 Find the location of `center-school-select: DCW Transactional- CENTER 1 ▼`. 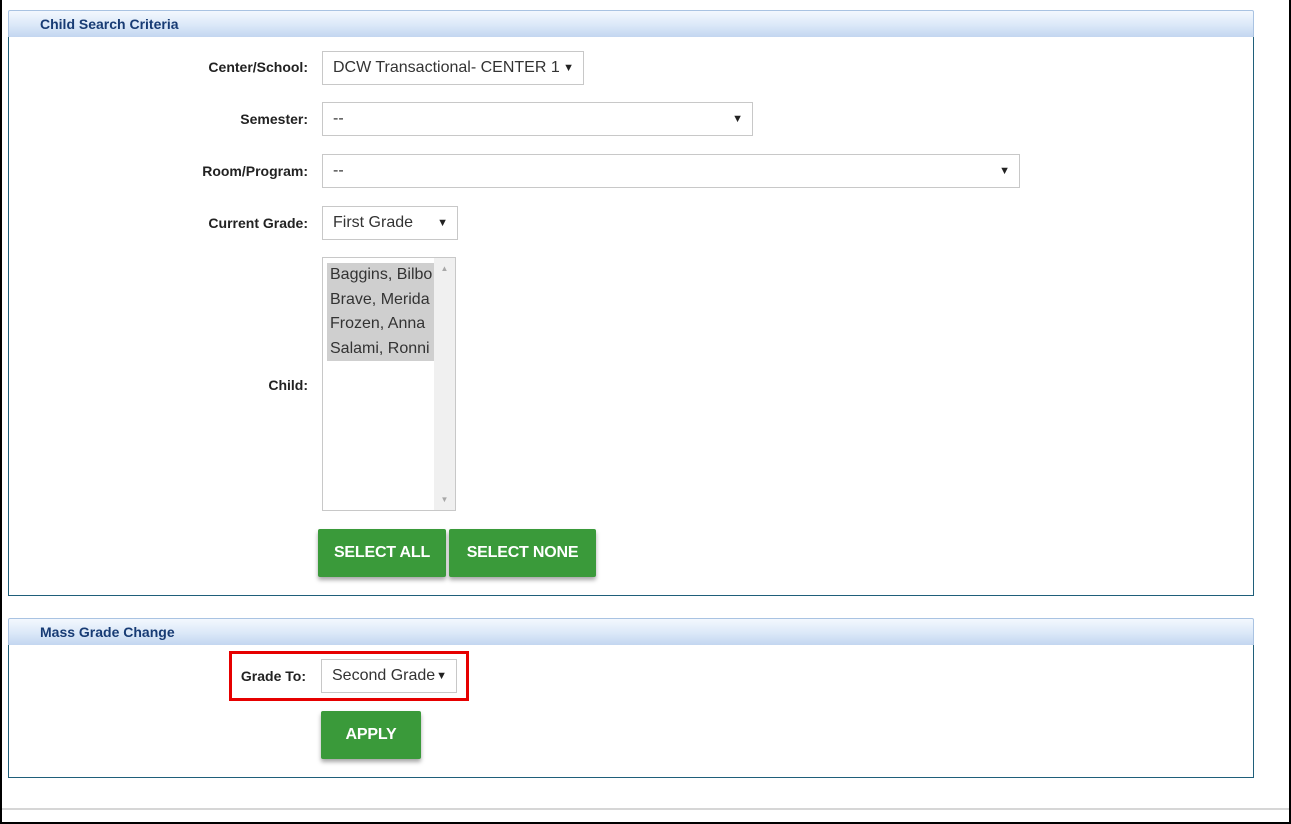

center-school-select: DCW Transactional- CENTER 1 ▼ is located at coordinates (453, 68).